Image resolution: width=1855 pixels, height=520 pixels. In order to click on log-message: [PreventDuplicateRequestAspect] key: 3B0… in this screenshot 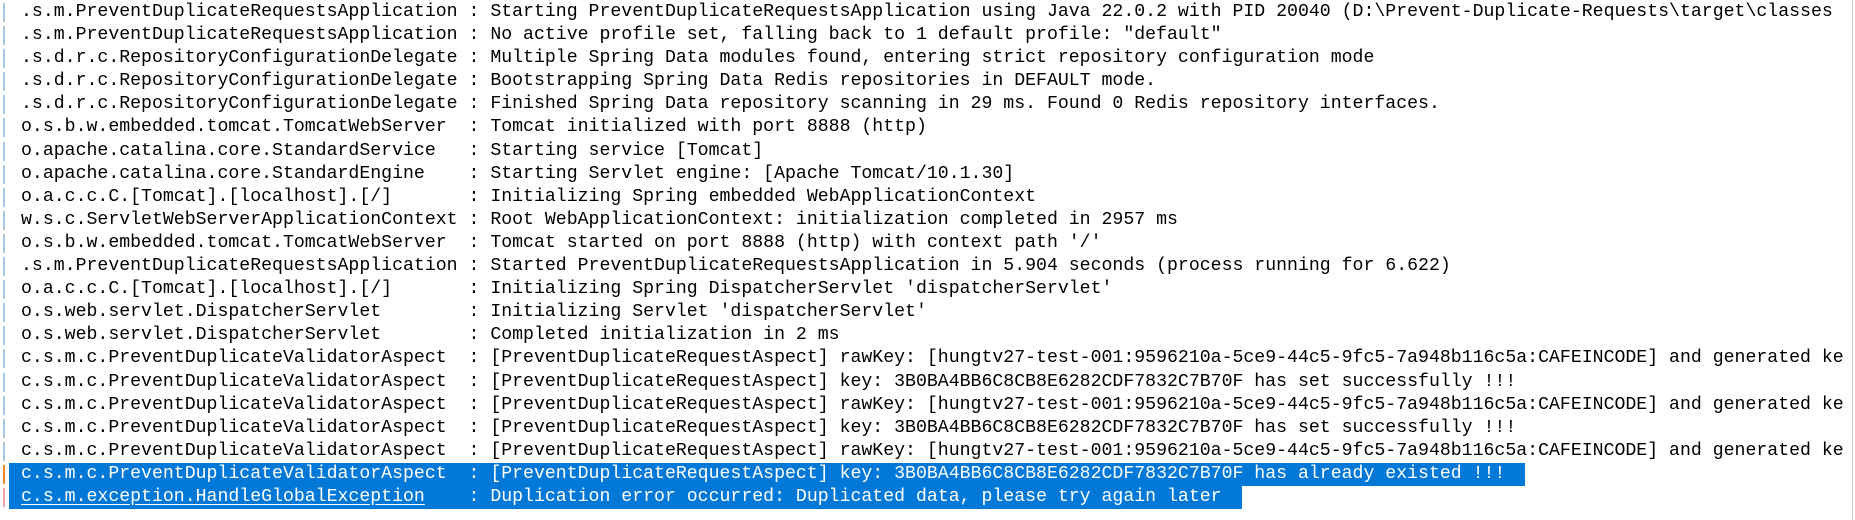, I will do `click(998, 473)`.